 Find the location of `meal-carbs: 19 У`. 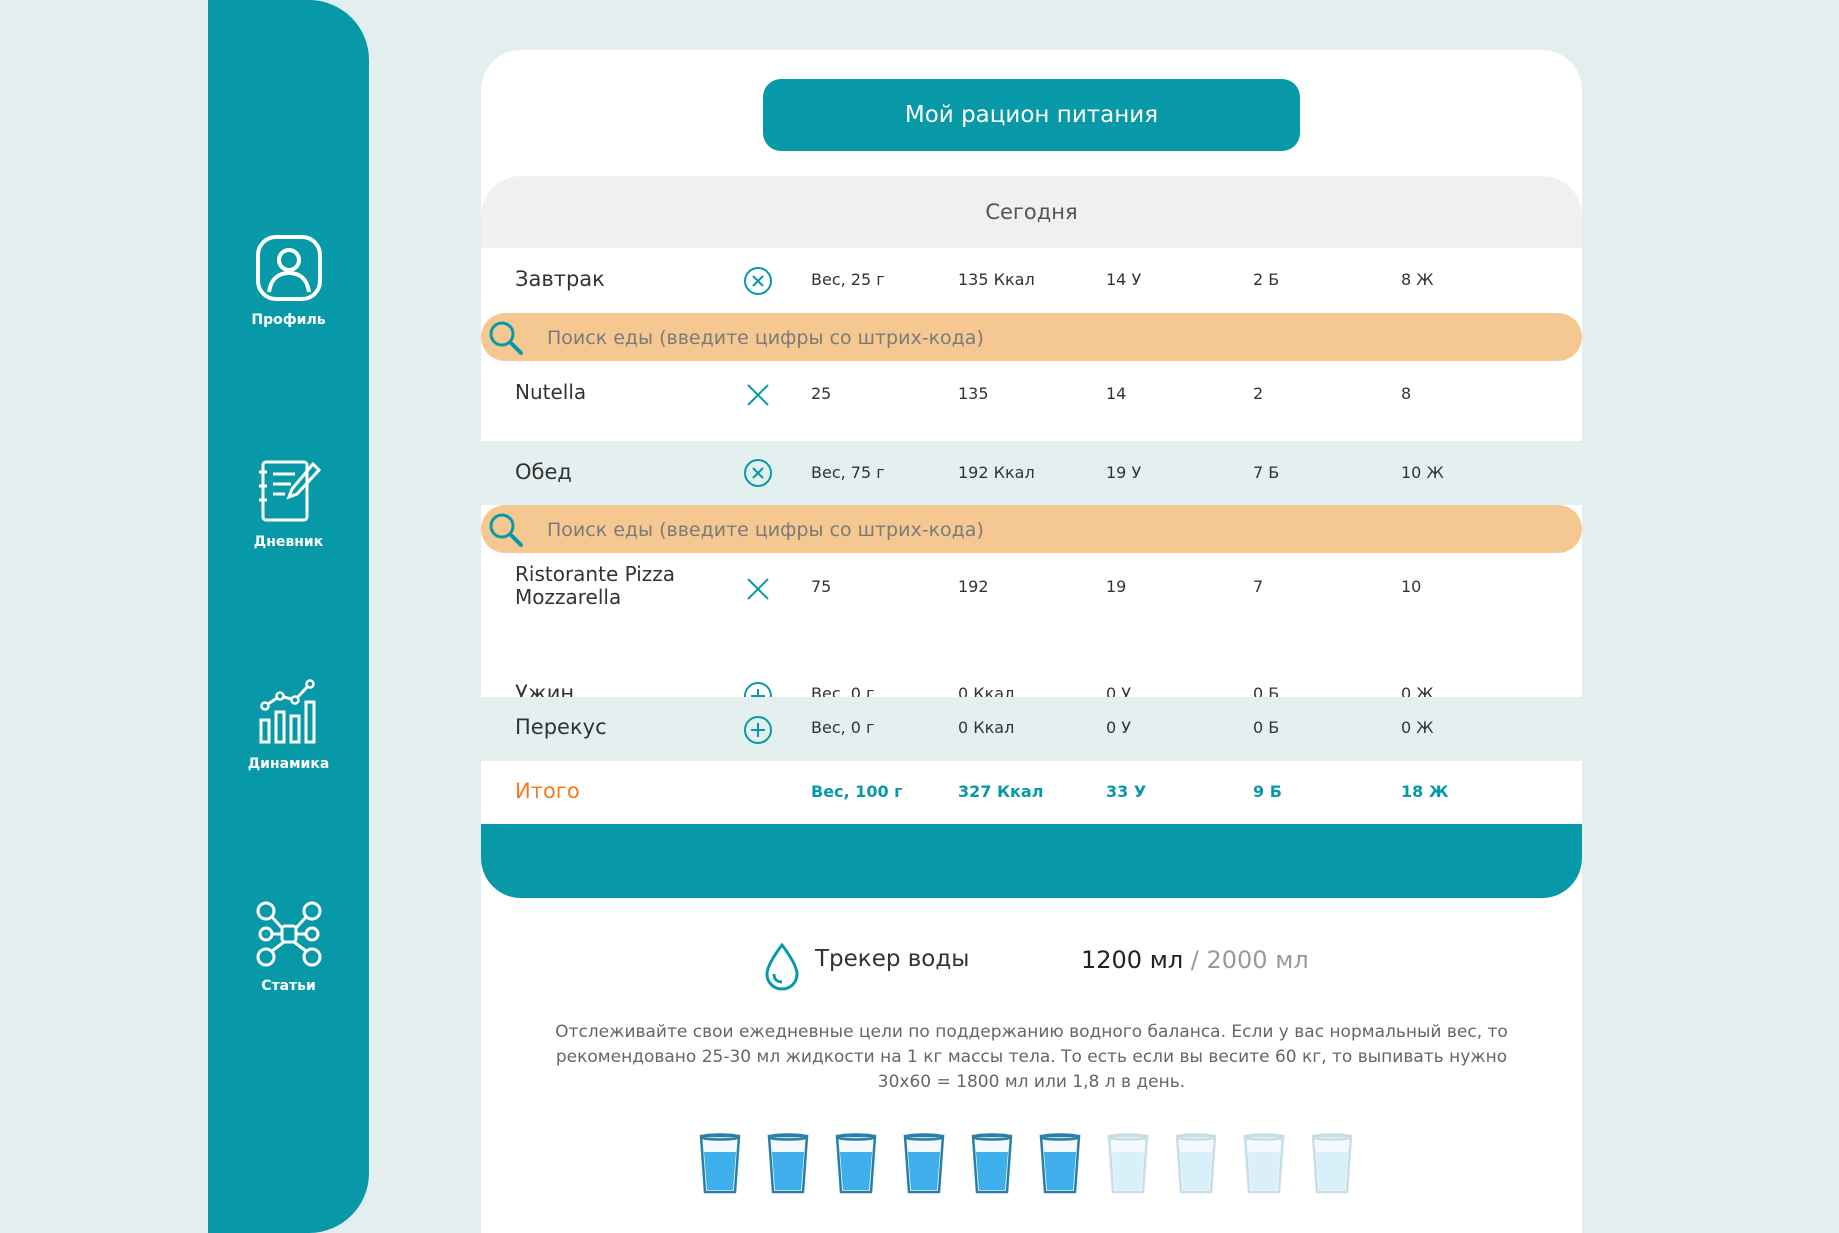

meal-carbs: 19 У is located at coordinates (1124, 472).